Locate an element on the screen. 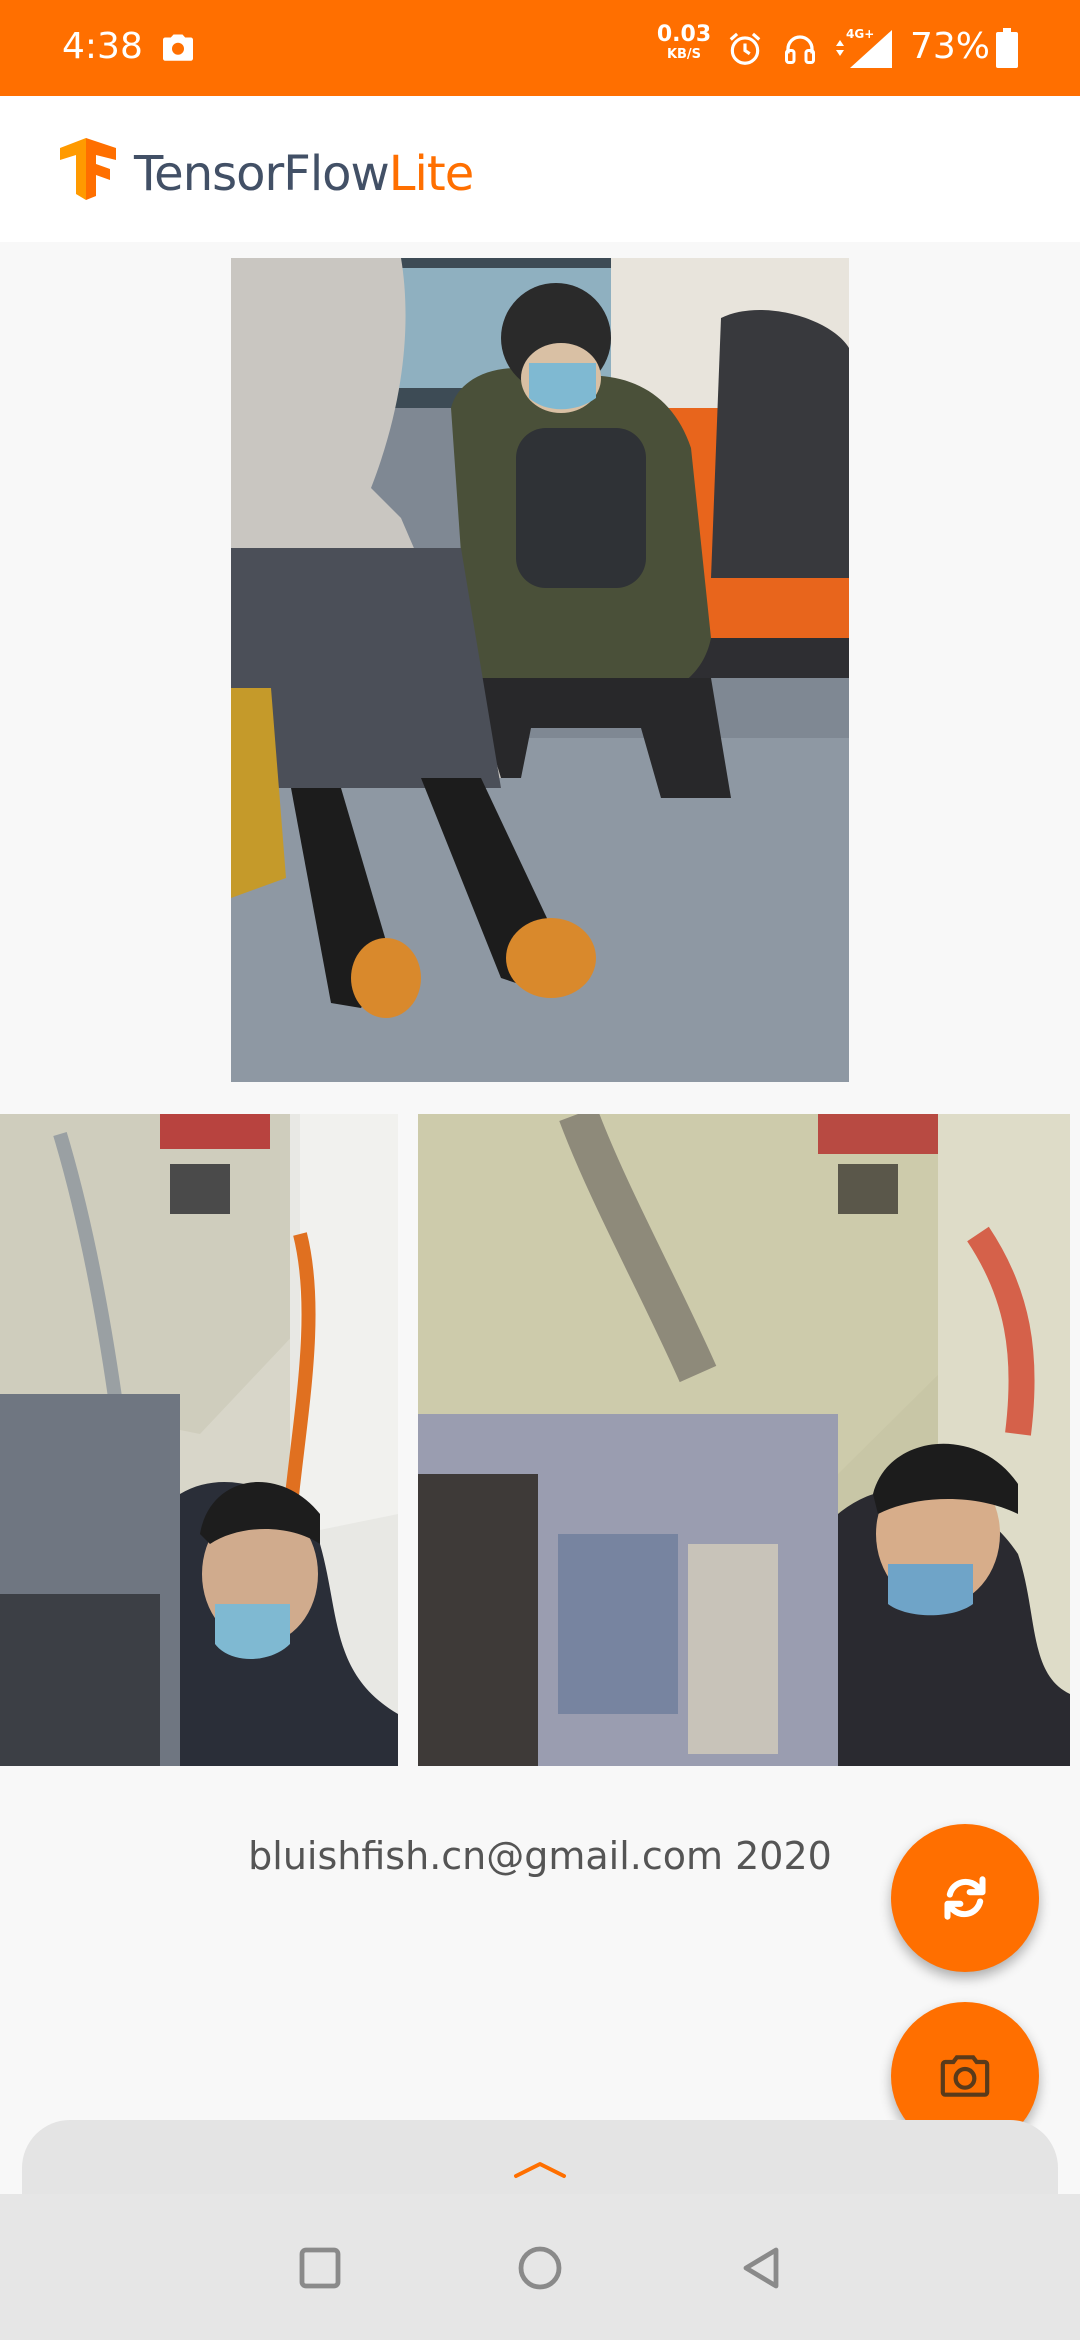 This screenshot has height=2340, width=1080. net-speed-unit: KB/S is located at coordinates (684, 54).